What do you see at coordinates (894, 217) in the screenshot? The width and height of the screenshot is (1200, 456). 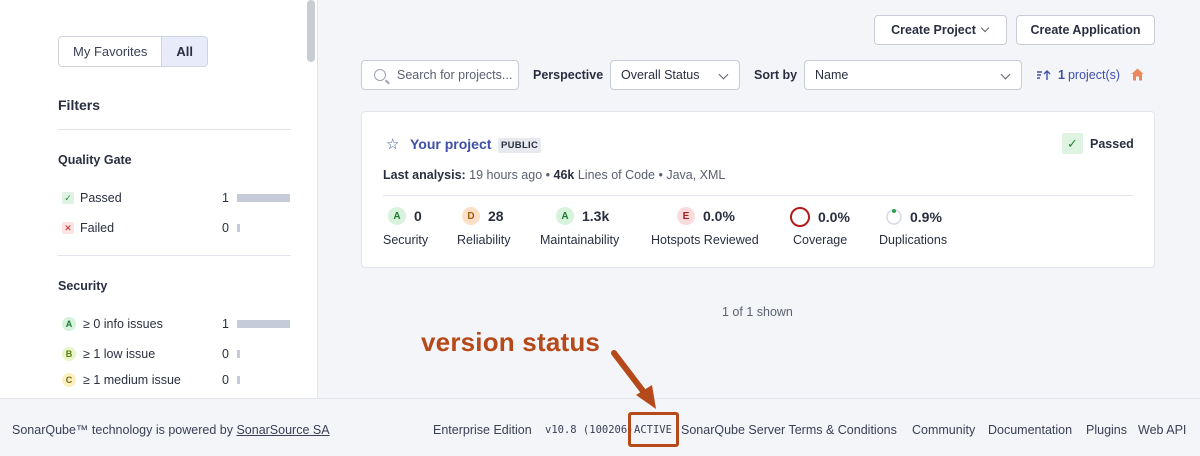 I see `duplications-icon` at bounding box center [894, 217].